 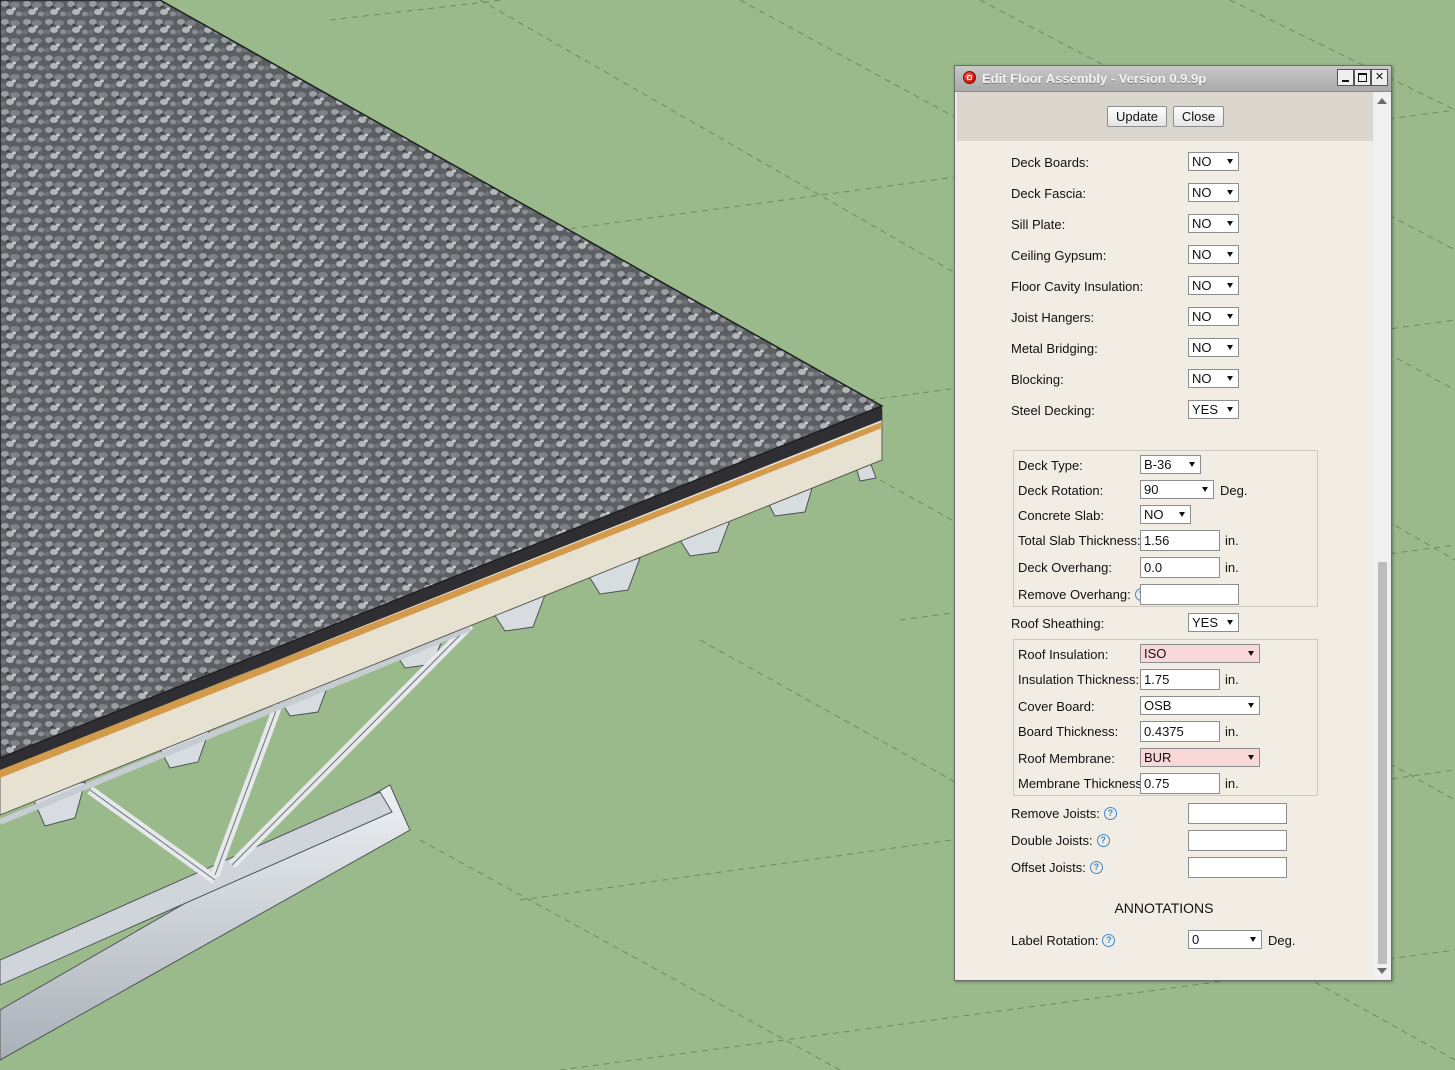 I want to click on concrete-slab-row: Concrete Slab: NO, so click(x=1165, y=516).